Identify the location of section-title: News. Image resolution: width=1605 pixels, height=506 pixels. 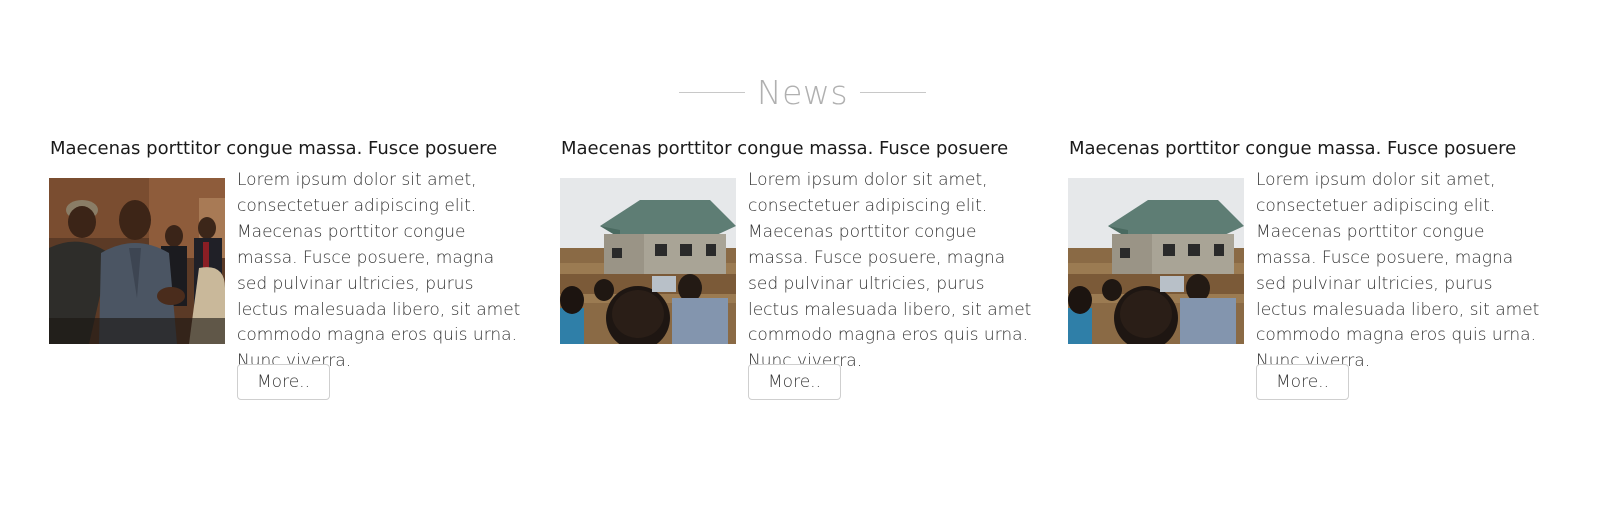
(802, 92).